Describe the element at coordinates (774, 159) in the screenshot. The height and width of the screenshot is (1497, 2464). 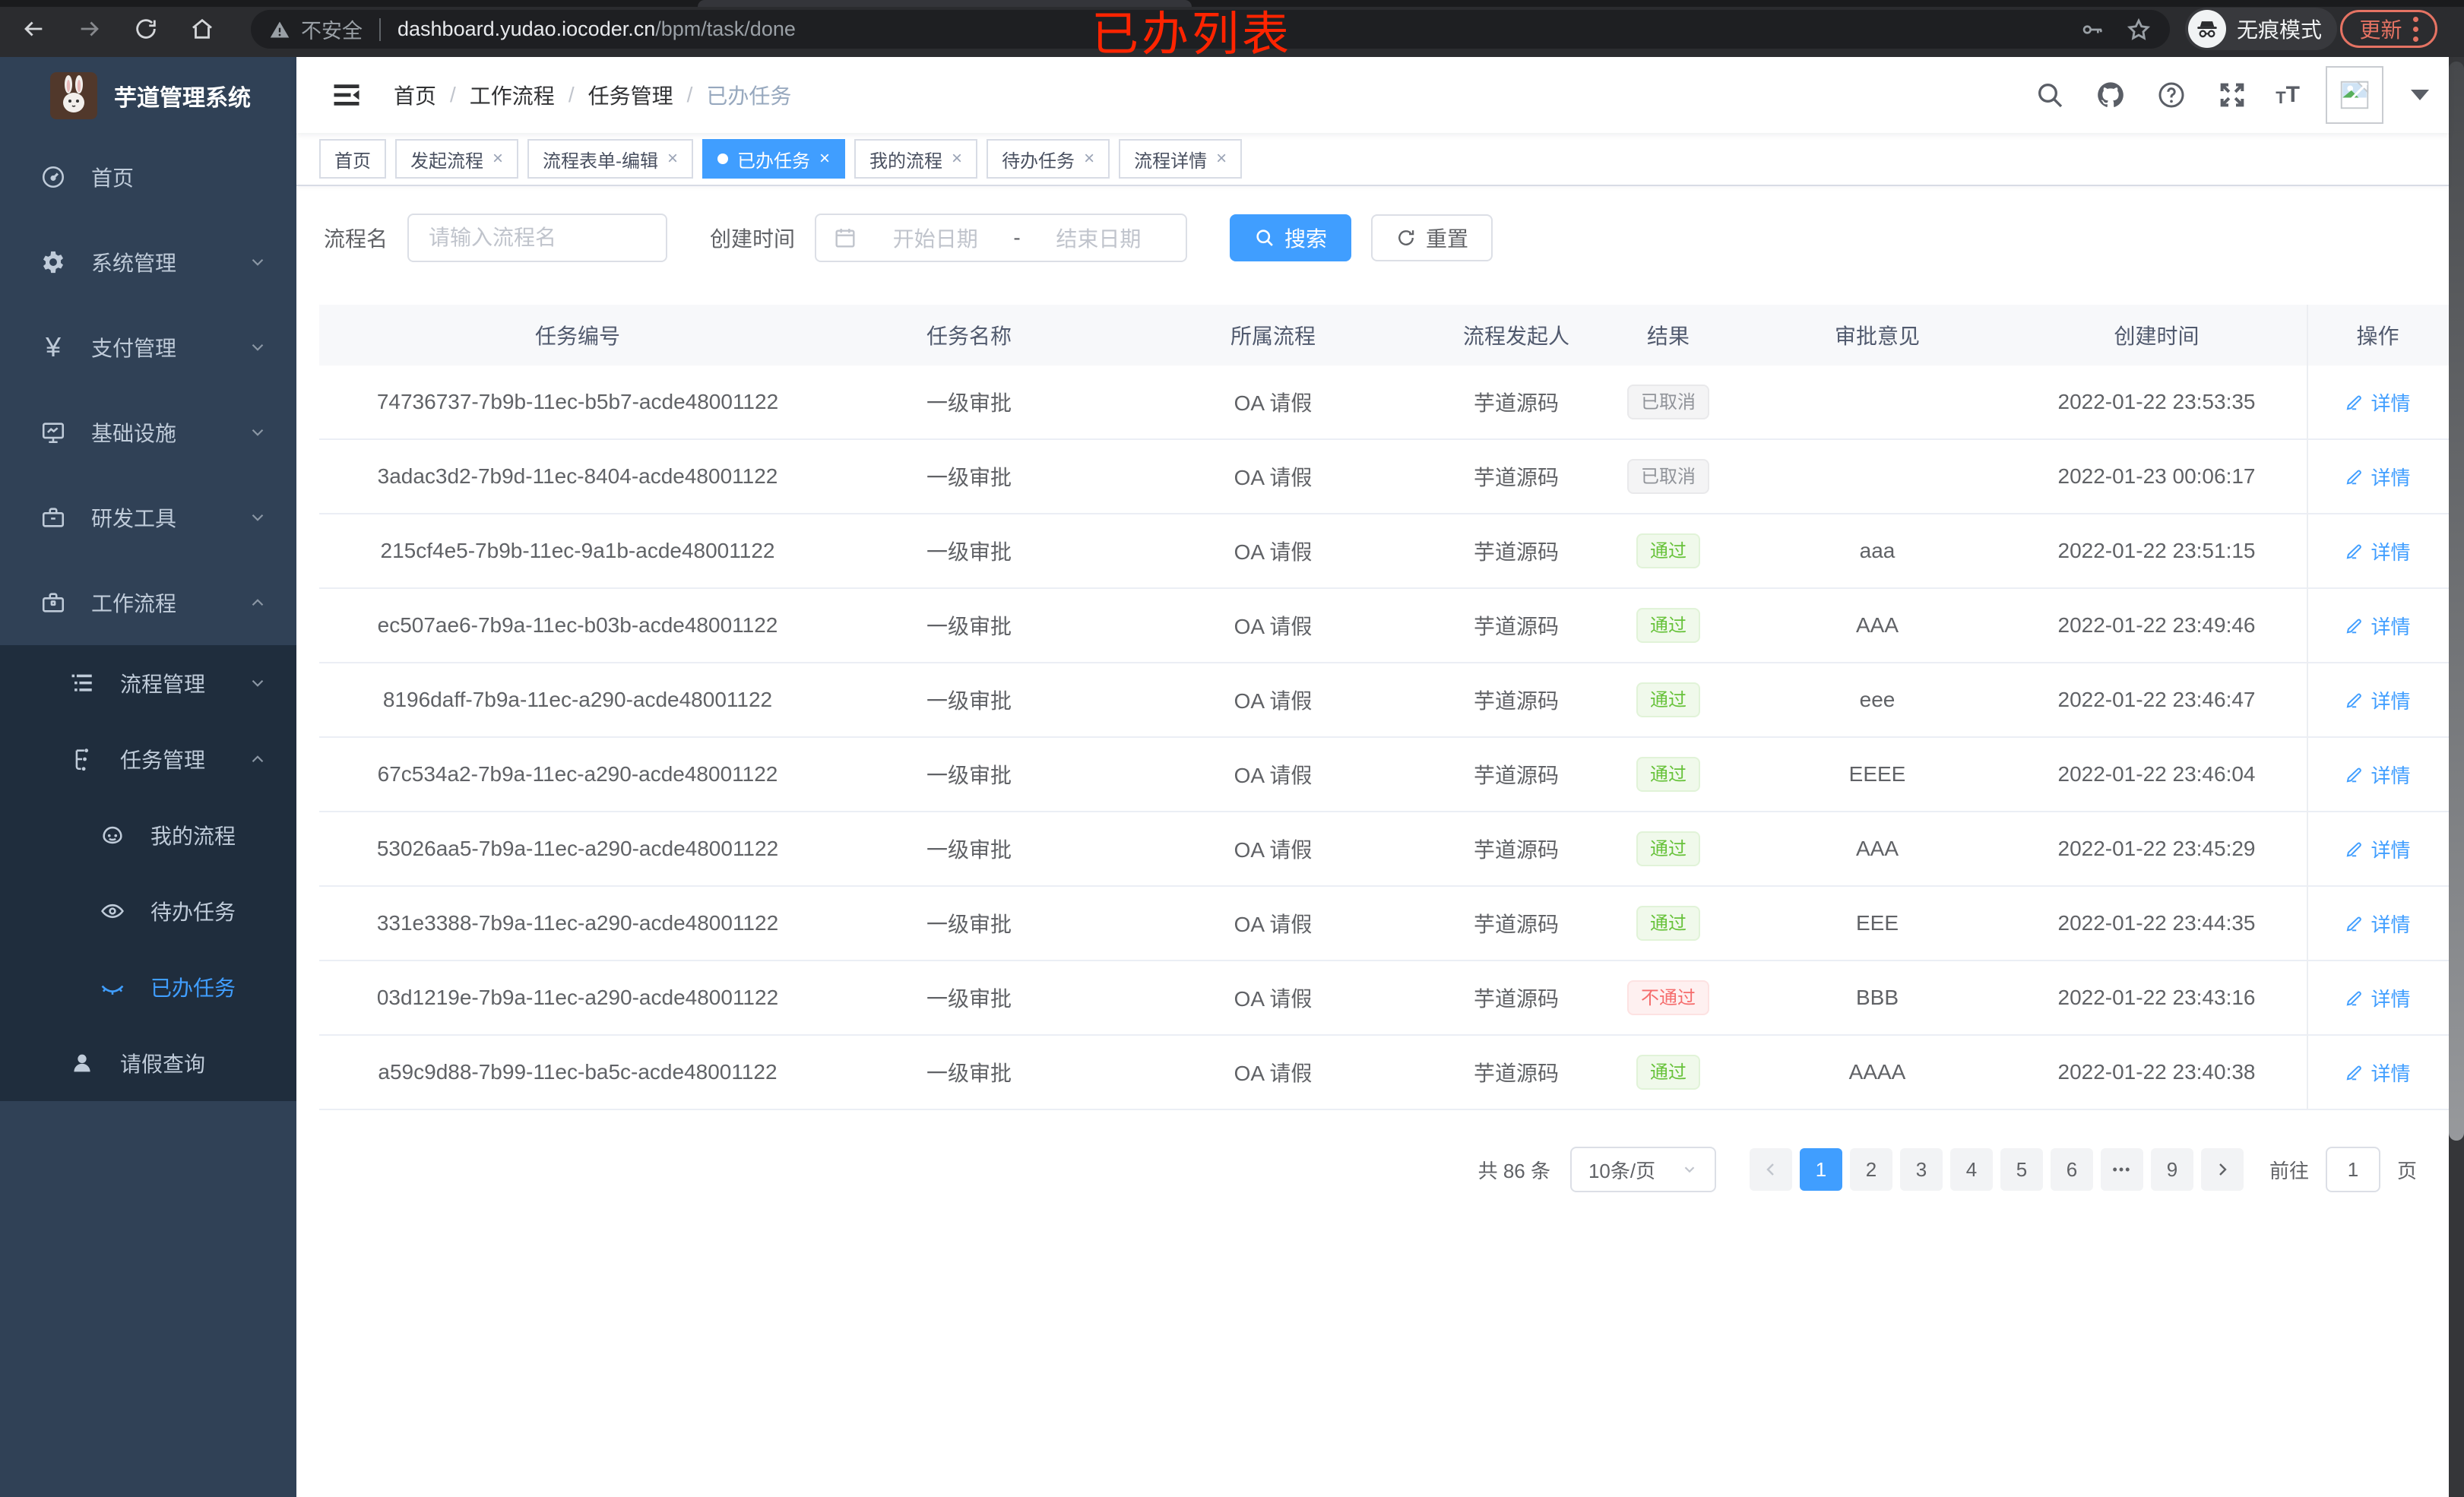
I see `tab-done-tasks: 已办任务 ×` at that location.